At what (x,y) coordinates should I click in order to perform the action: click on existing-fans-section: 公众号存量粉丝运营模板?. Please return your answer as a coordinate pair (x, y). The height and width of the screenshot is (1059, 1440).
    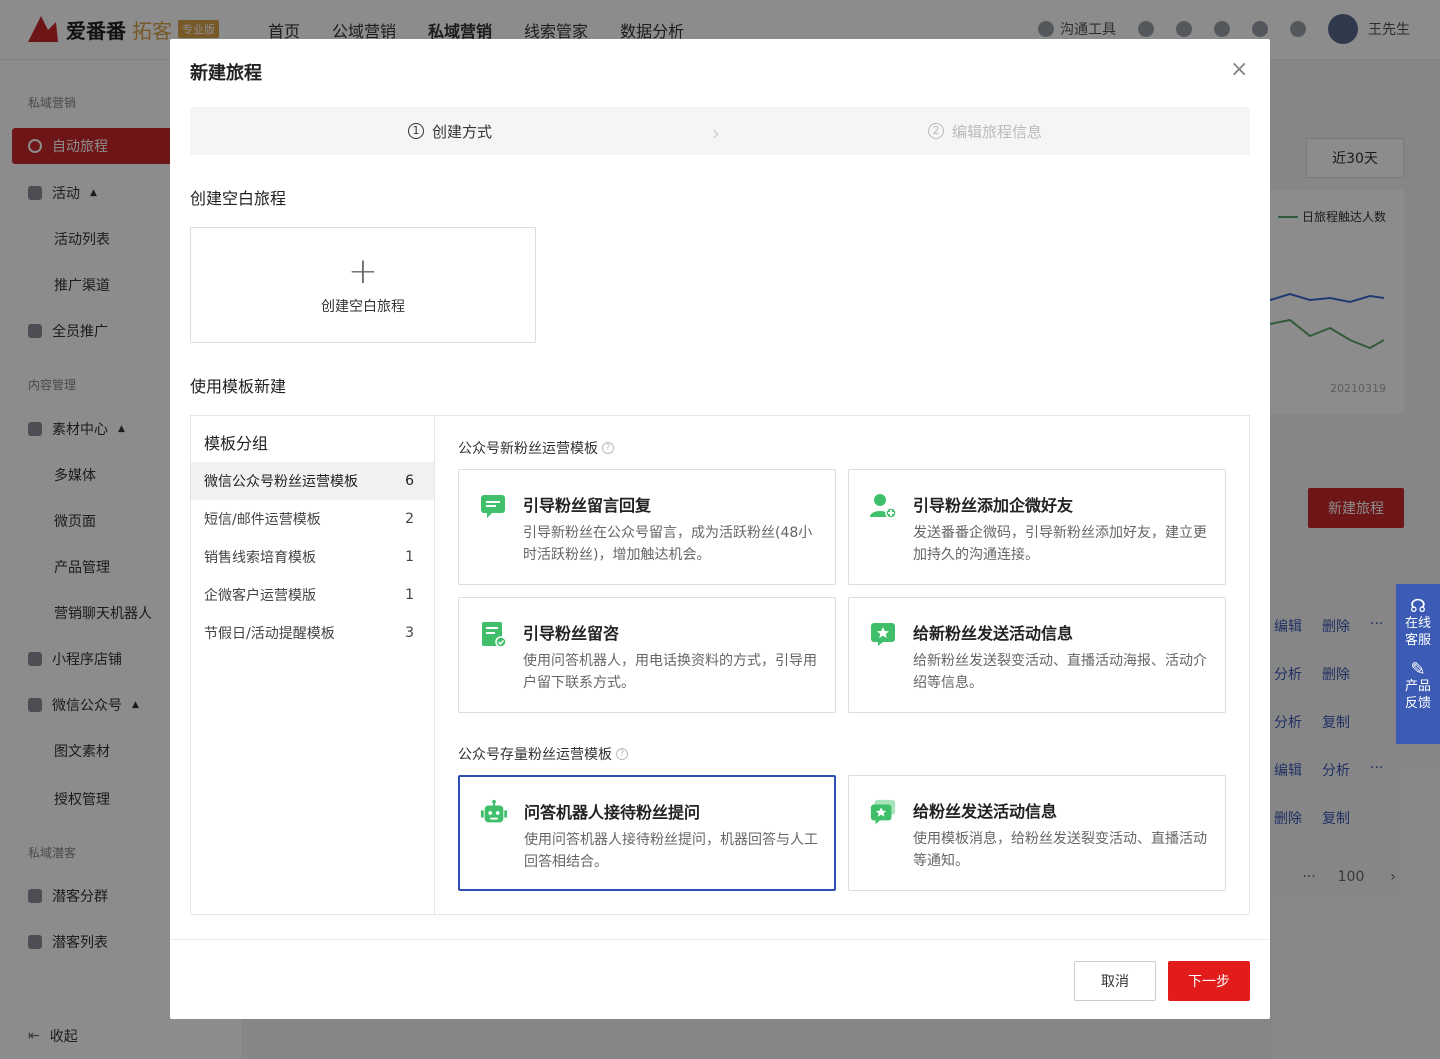
    Looking at the image, I should click on (543, 754).